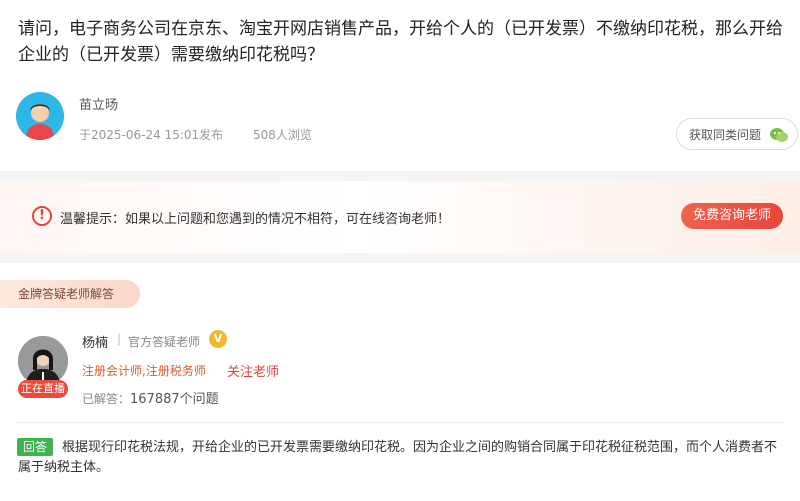 The image size is (800, 501). I want to click on user-avatar-icon, so click(40, 116).